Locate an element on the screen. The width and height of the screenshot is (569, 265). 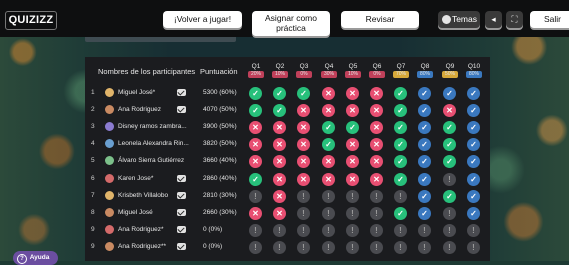
fullscreen-button: ⛶ is located at coordinates (514, 19).